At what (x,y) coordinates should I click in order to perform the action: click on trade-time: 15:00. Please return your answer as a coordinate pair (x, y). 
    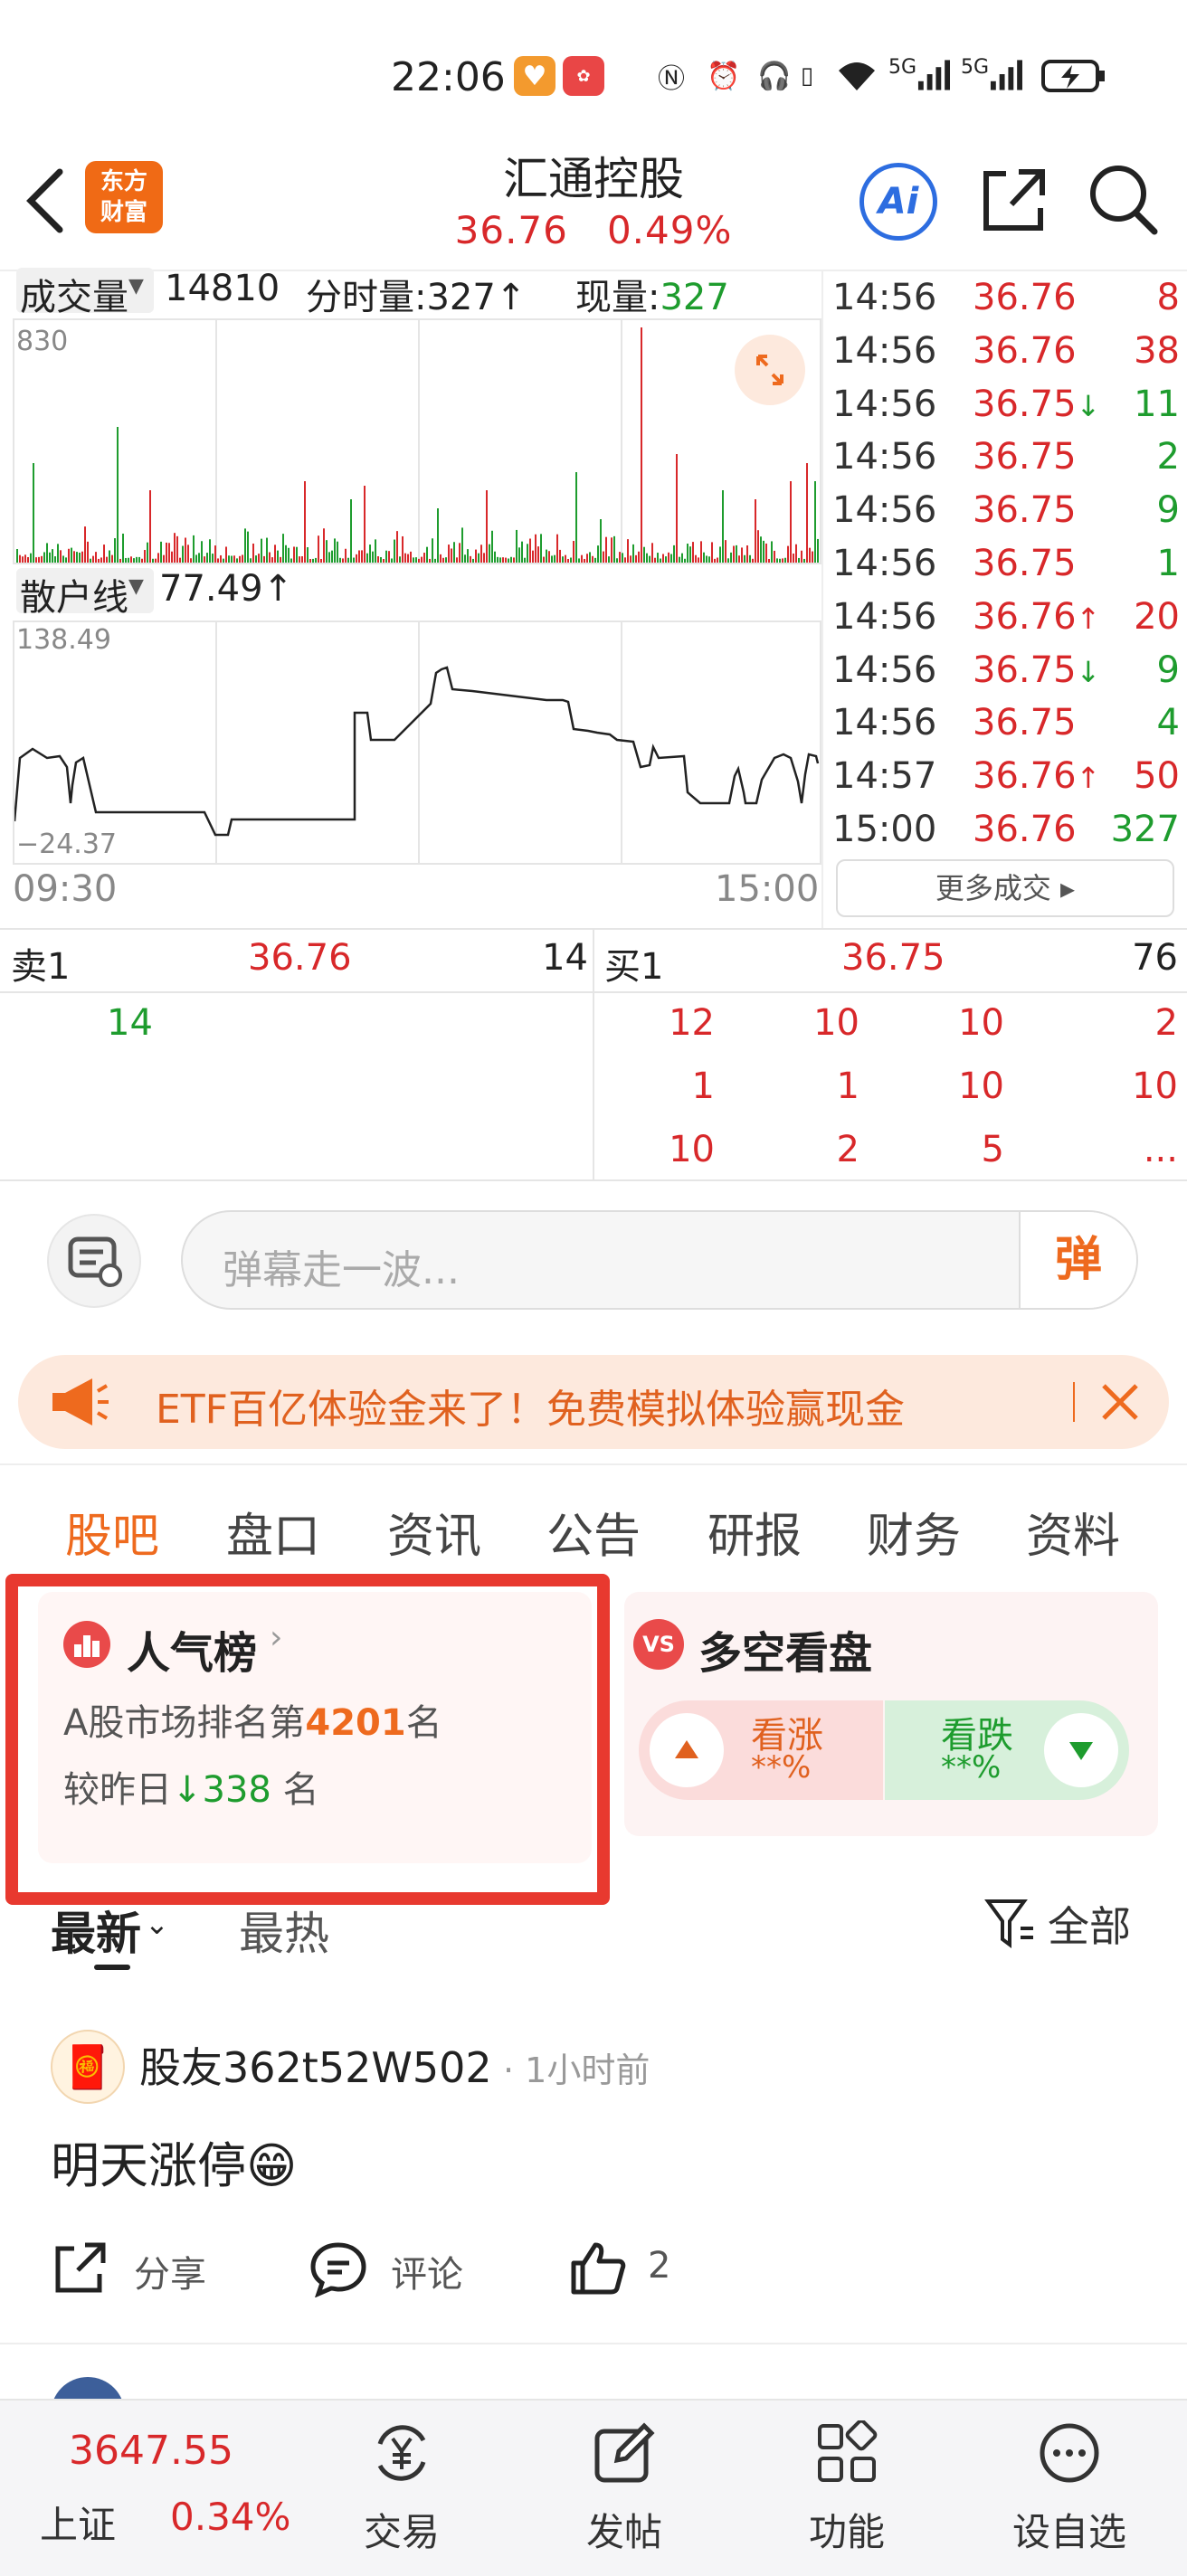
    Looking at the image, I should click on (884, 830).